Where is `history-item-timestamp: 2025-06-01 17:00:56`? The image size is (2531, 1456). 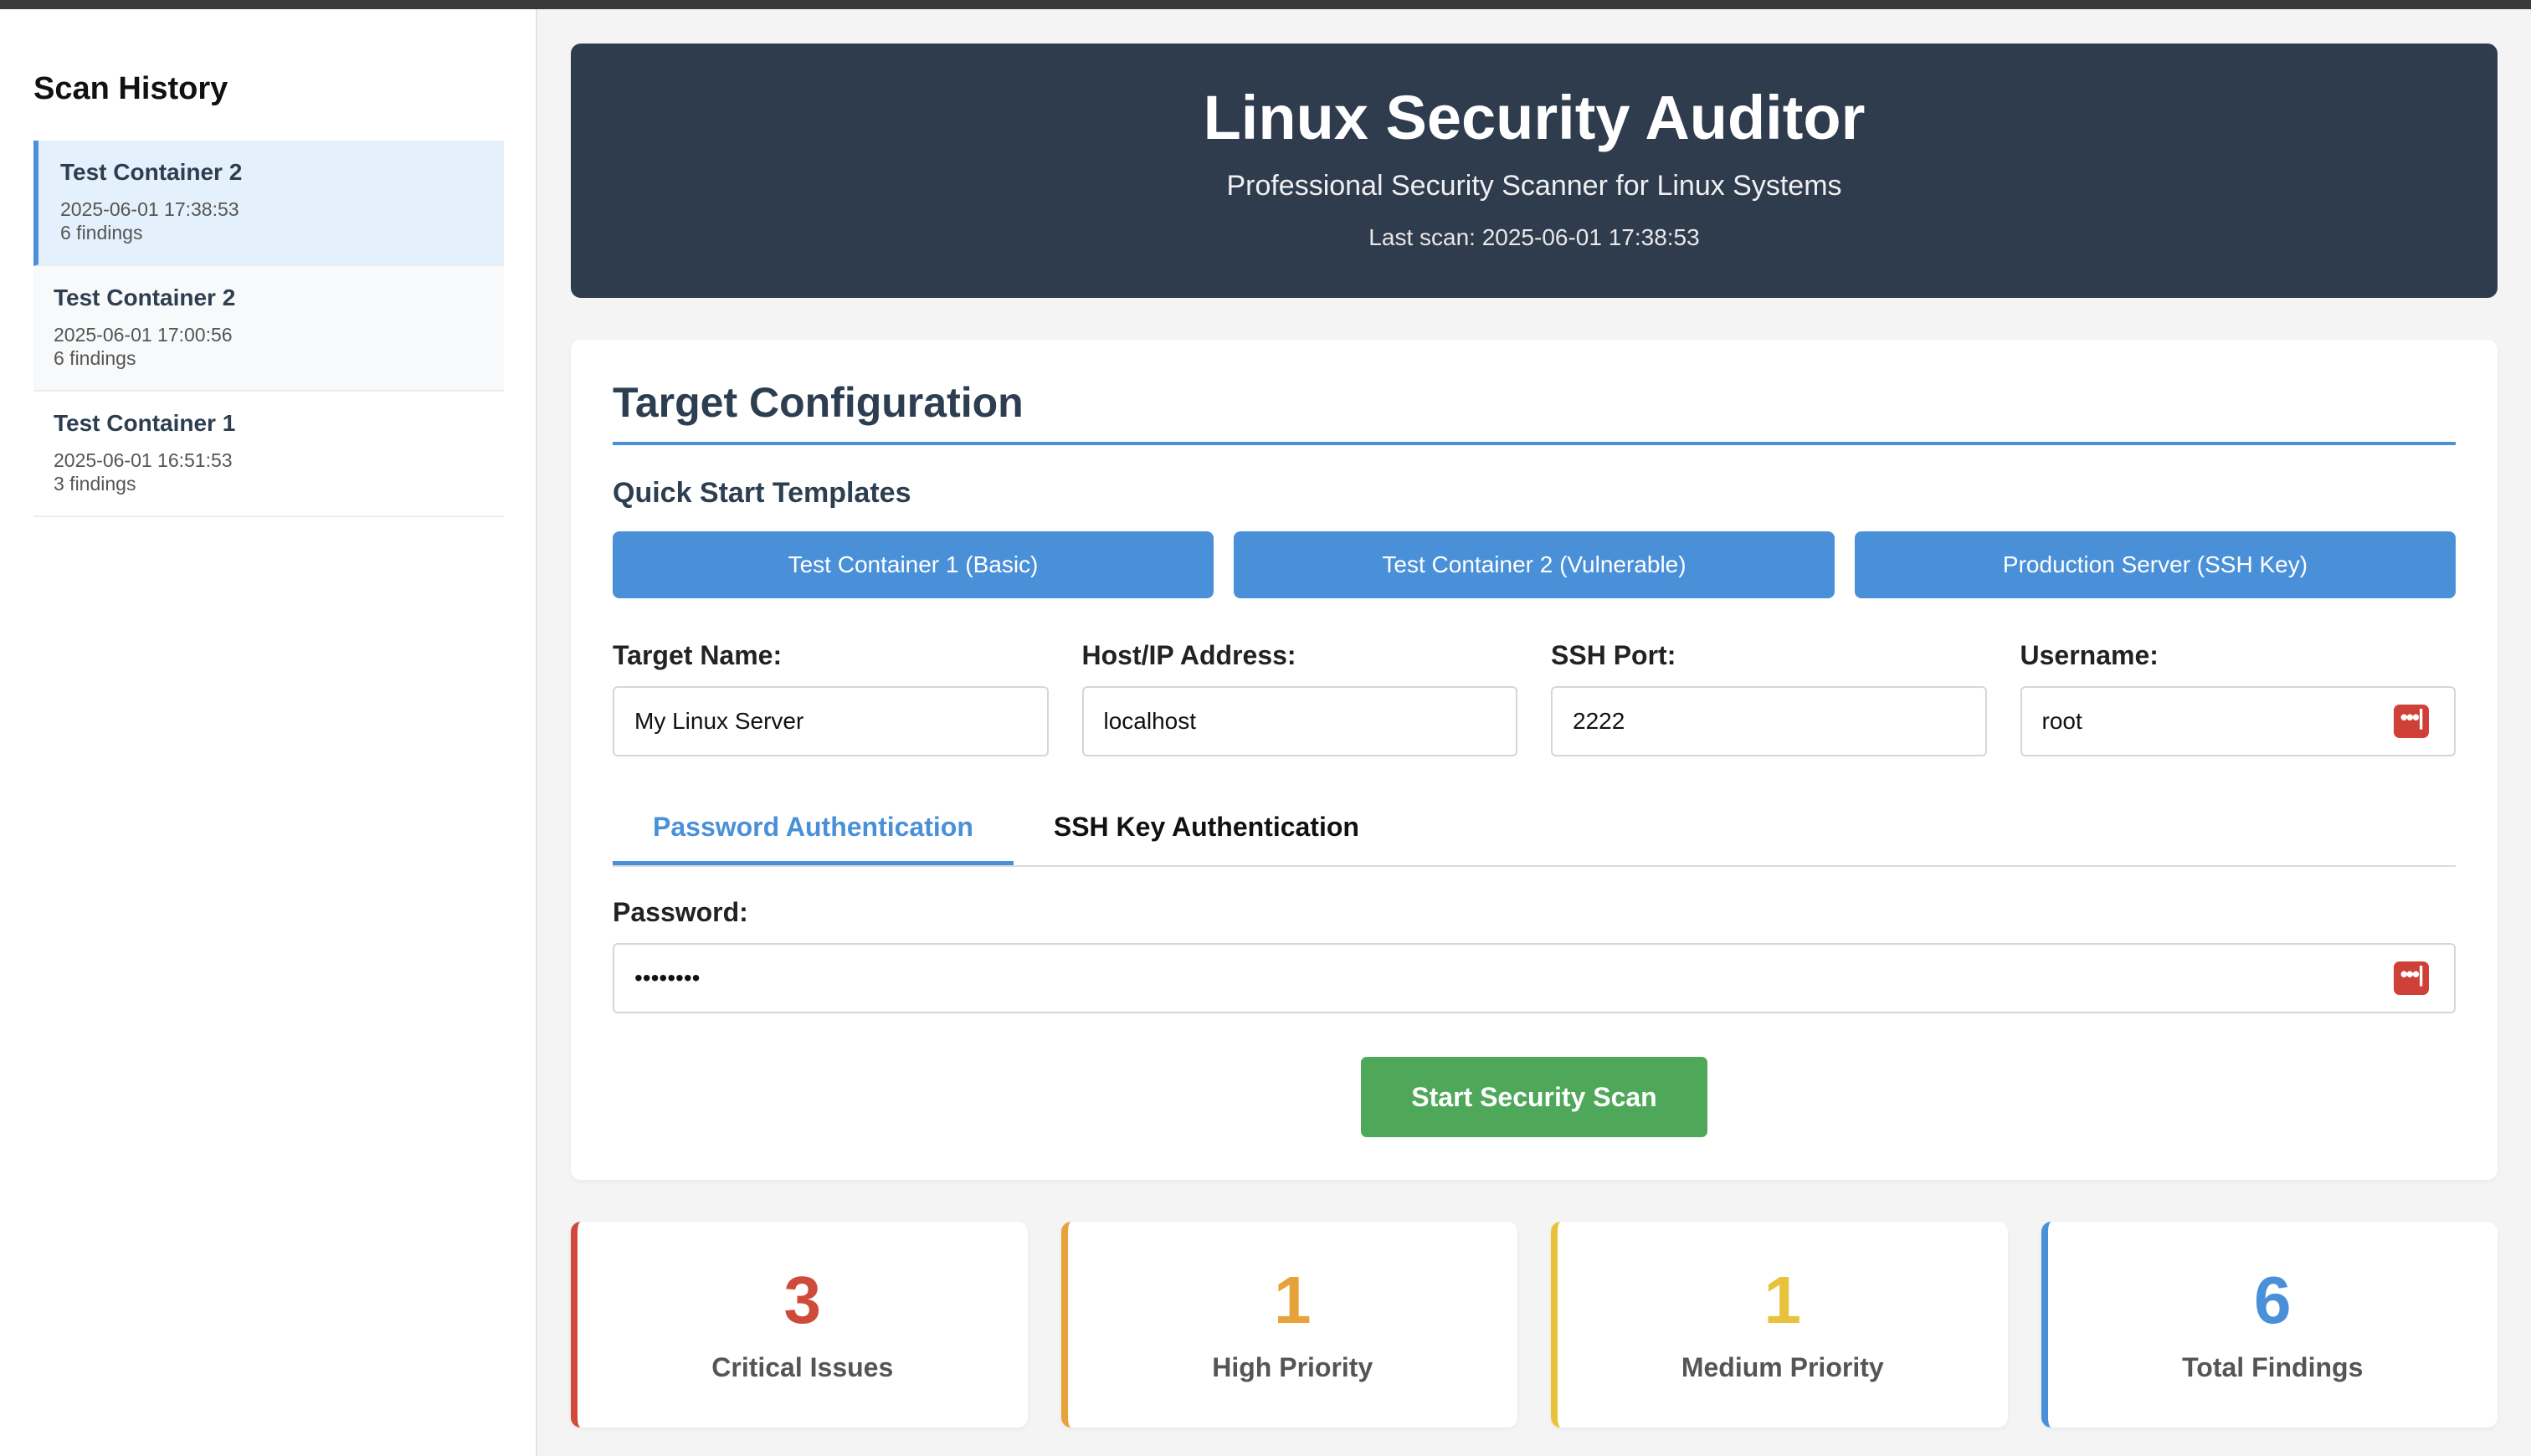
history-item-timestamp: 2025-06-01 17:00:56 is located at coordinates (143, 335).